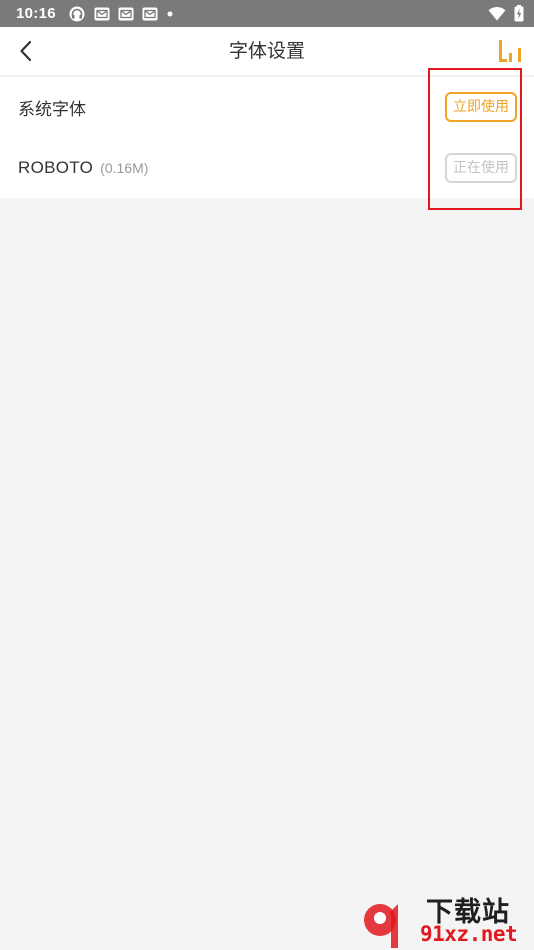  I want to click on watermark: 下载站 91xz.net, so click(447, 920).